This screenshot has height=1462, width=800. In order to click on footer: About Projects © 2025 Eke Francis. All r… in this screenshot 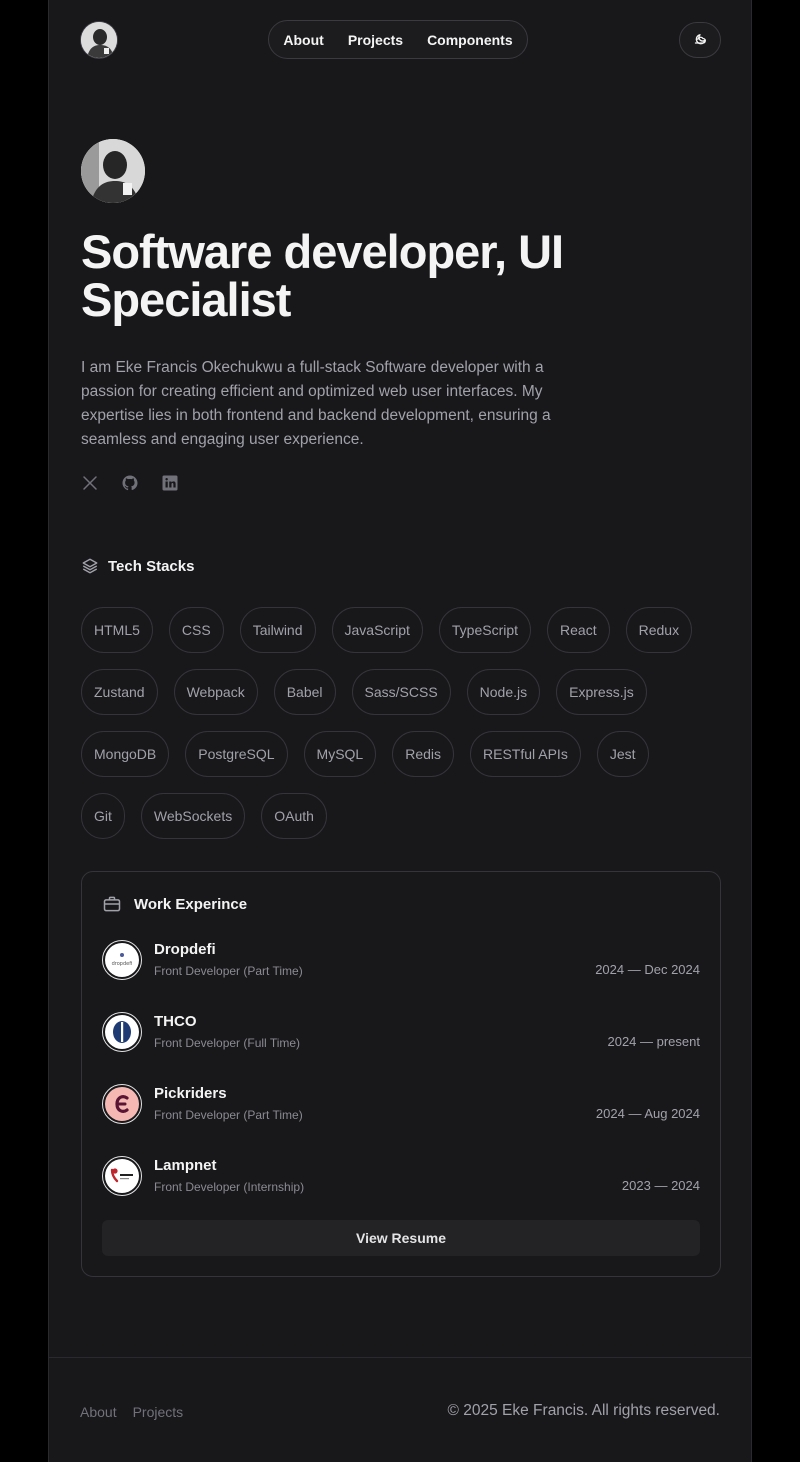, I will do `click(400, 1409)`.